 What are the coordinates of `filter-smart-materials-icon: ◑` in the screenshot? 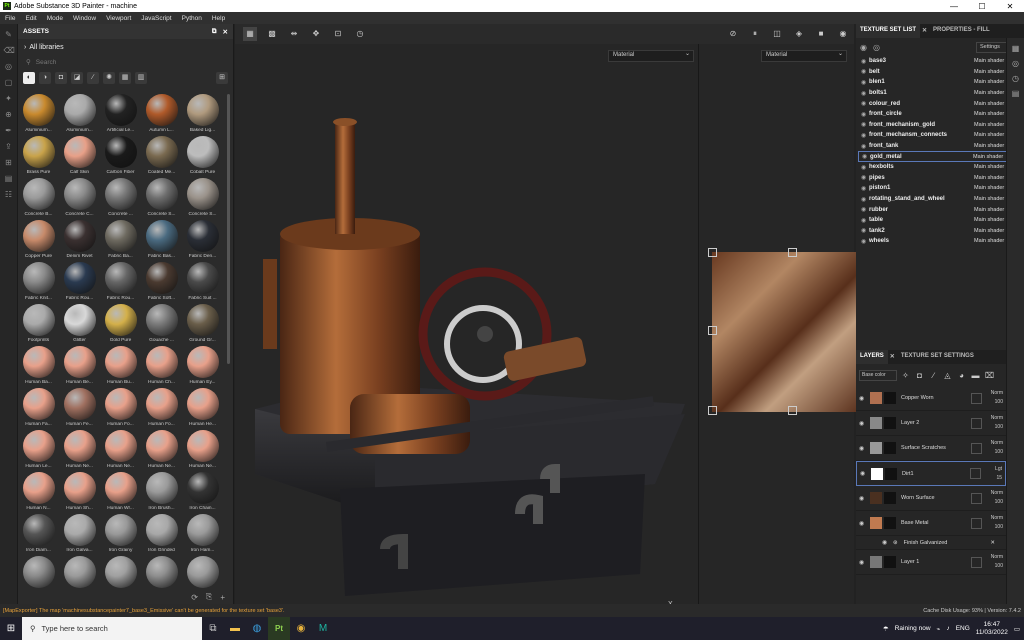 It's located at (45, 77).